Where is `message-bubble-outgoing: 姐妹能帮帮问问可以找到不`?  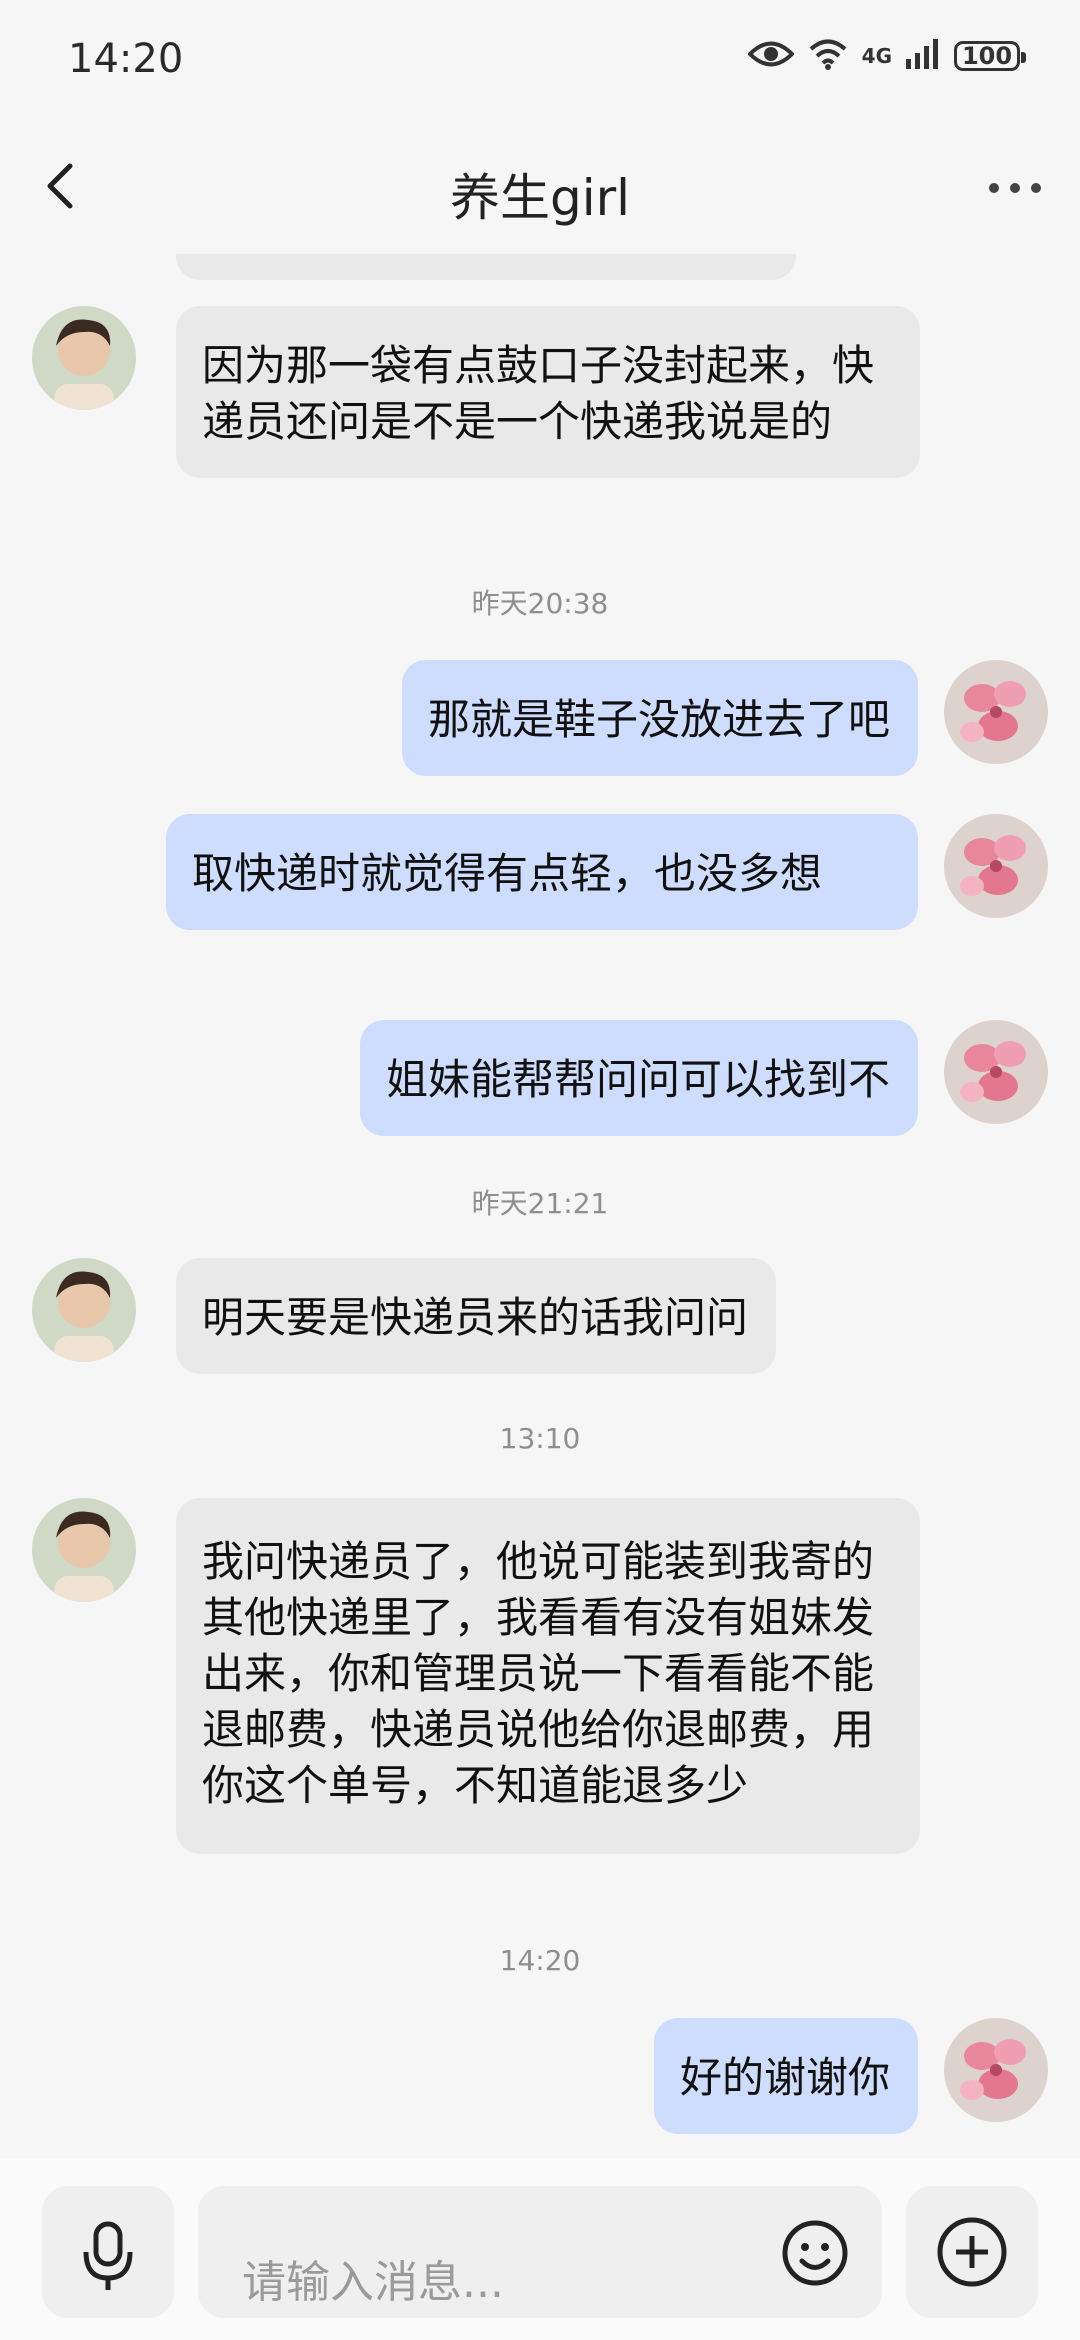 message-bubble-outgoing: 姐妹能帮帮问问可以找到不 is located at coordinates (638, 1078).